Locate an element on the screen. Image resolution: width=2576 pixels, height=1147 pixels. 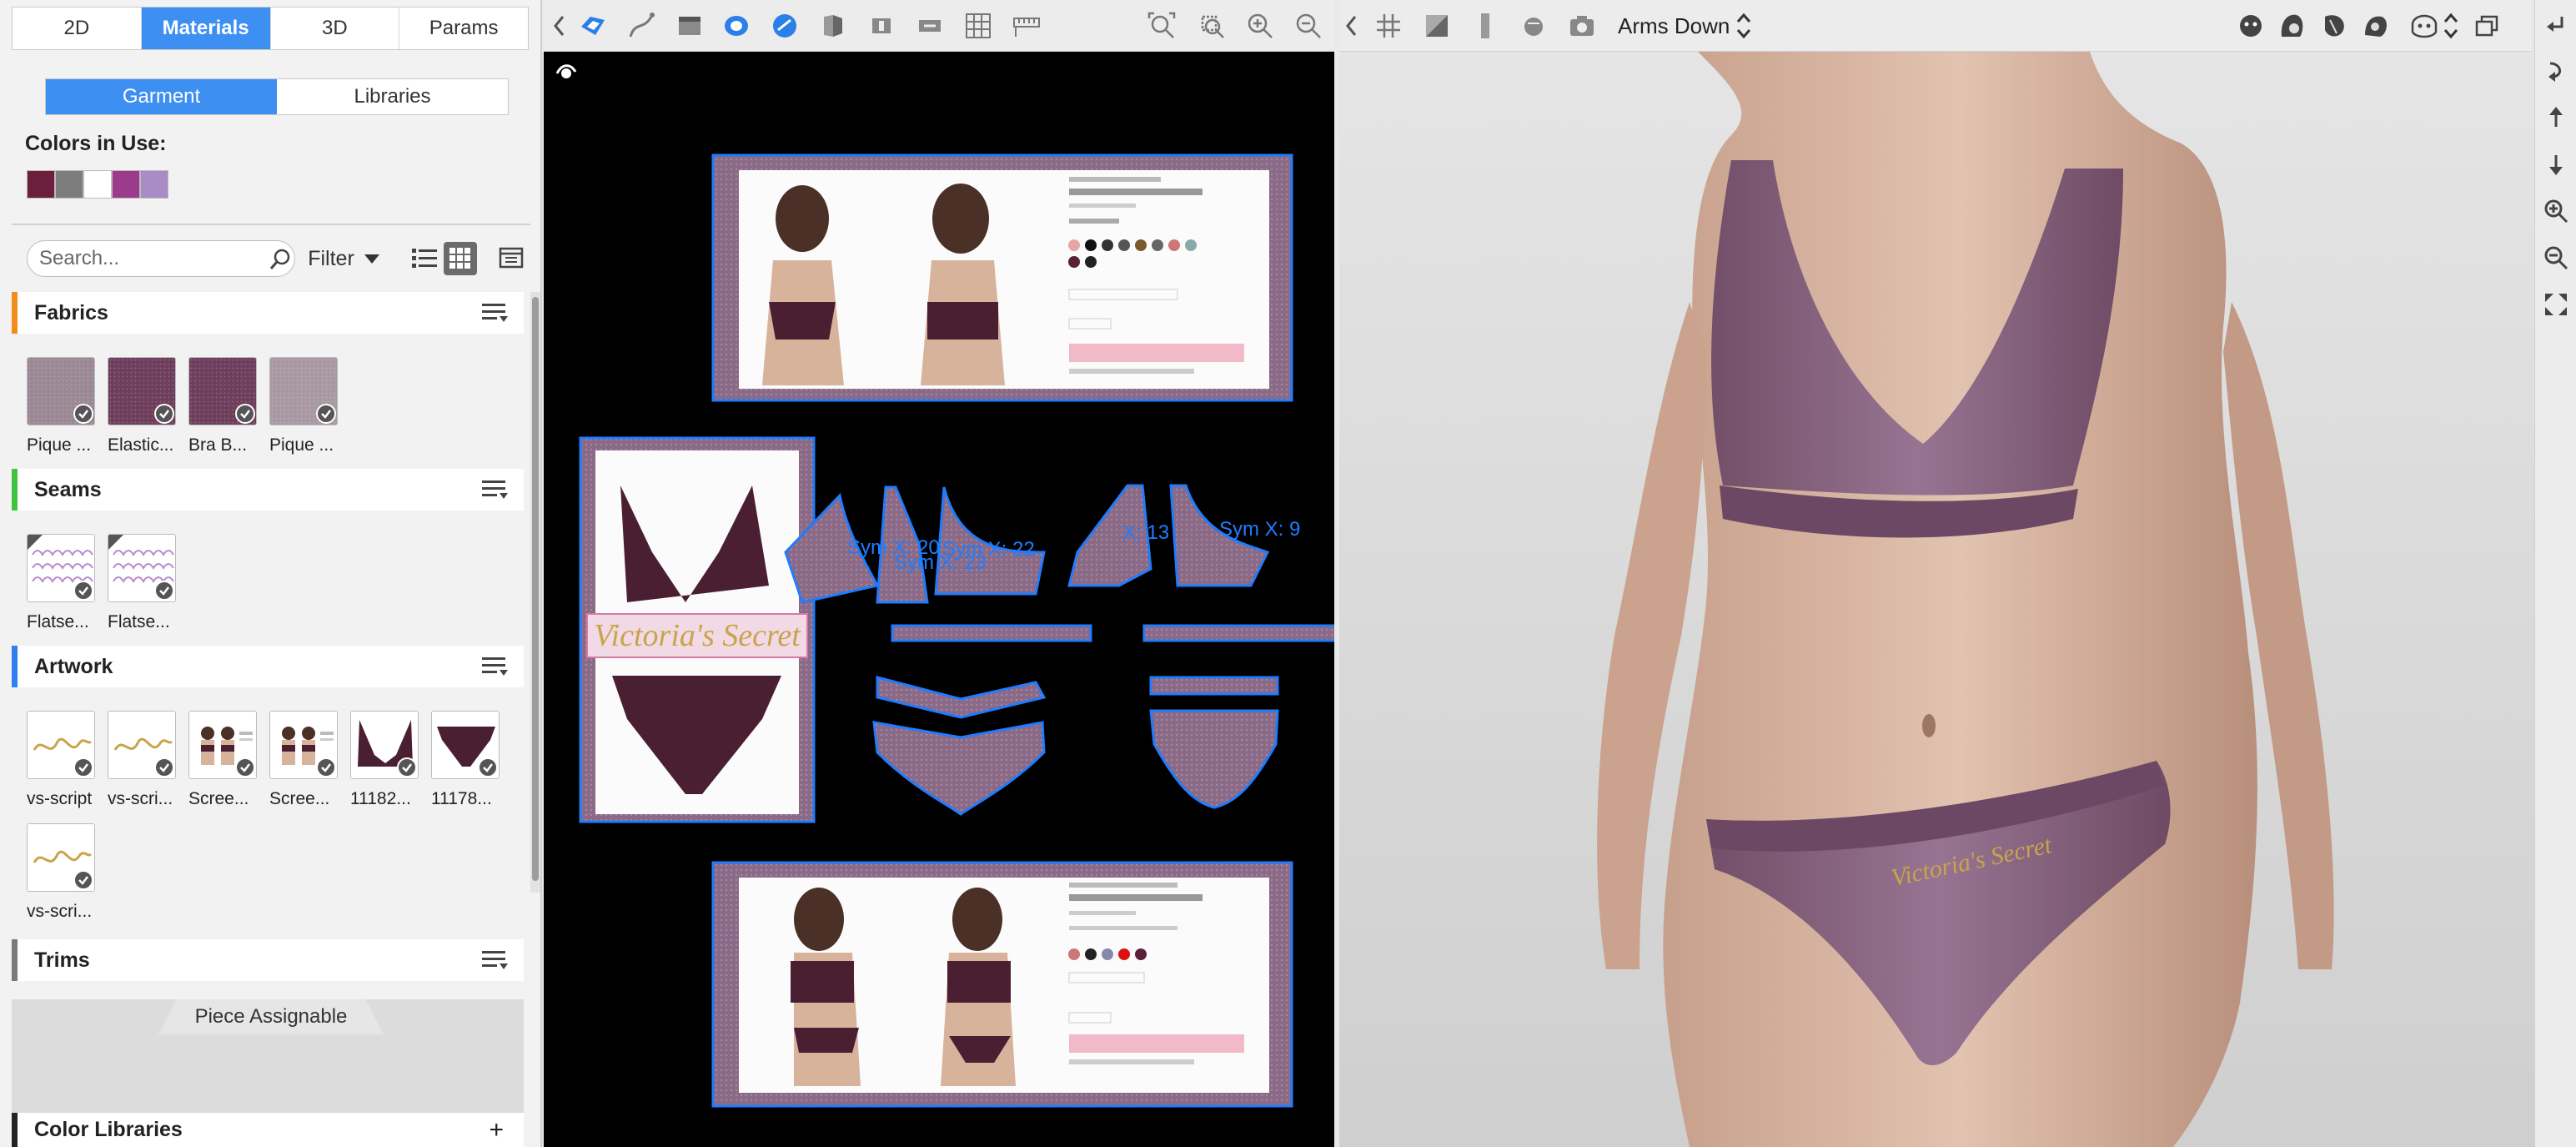
section-seams: Seams is located at coordinates (268, 490).